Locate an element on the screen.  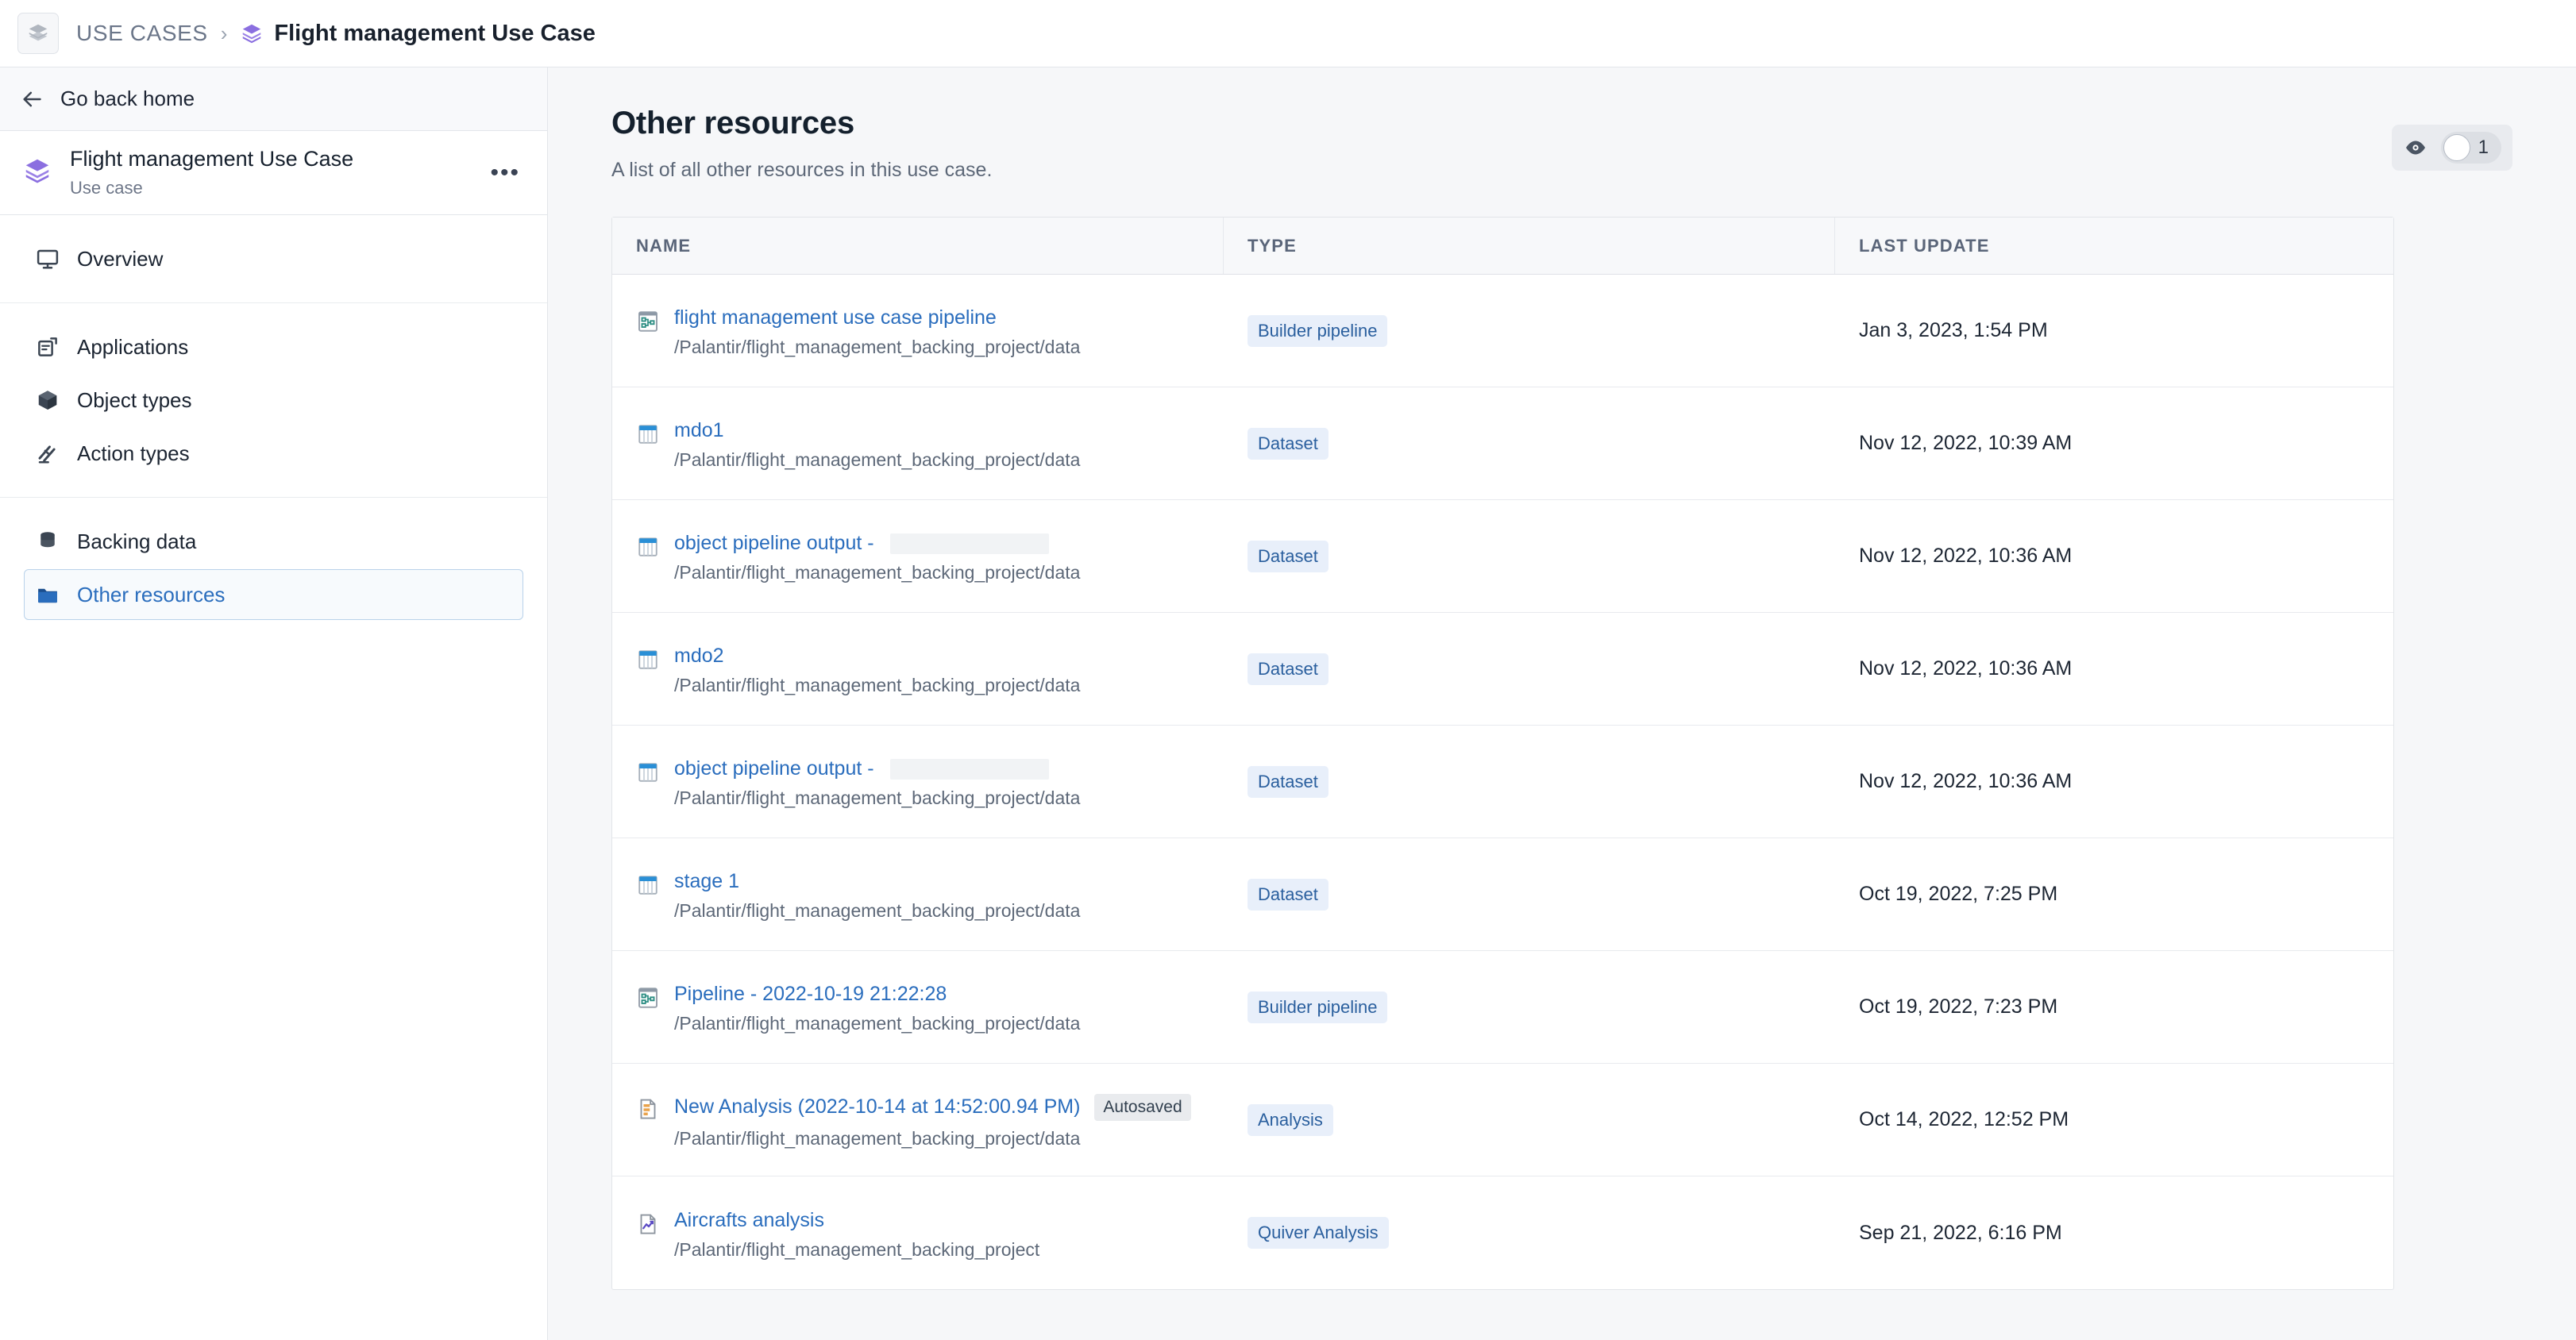
sidebar-item-overview: Overview is located at coordinates (273, 258).